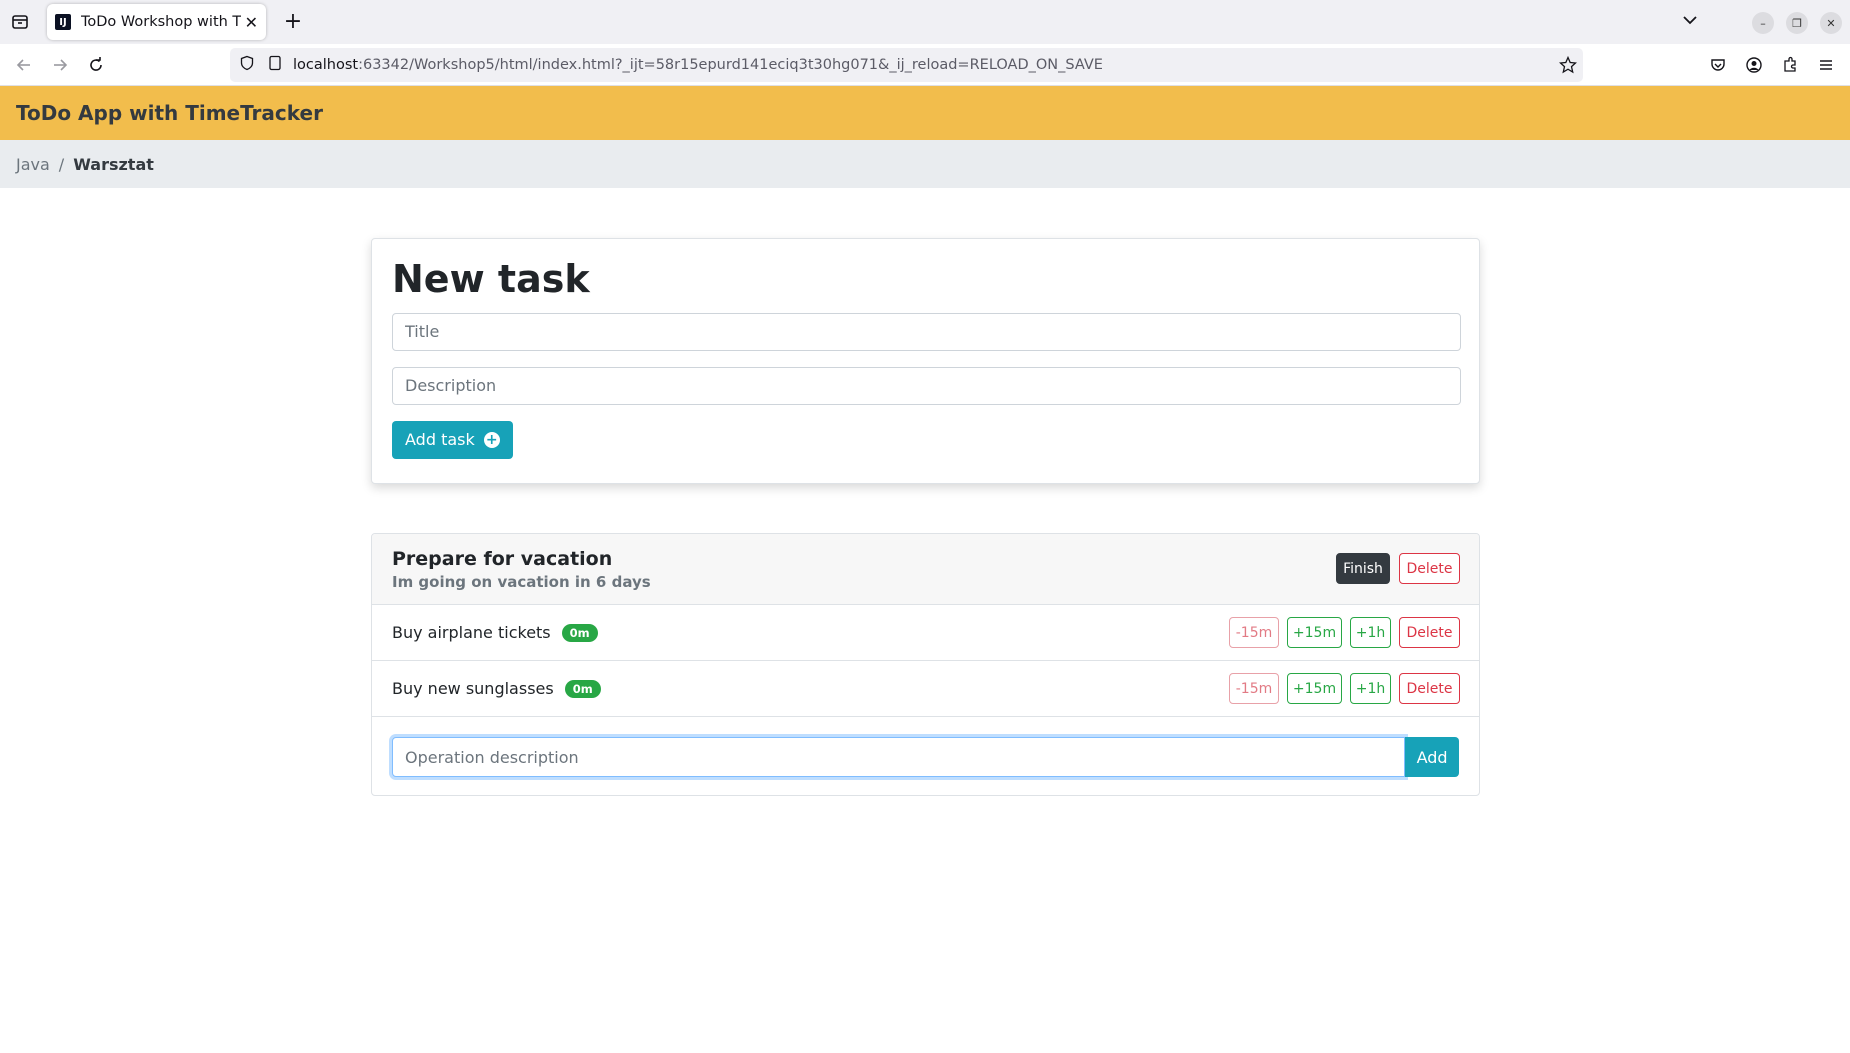  I want to click on shield-icon, so click(247, 65).